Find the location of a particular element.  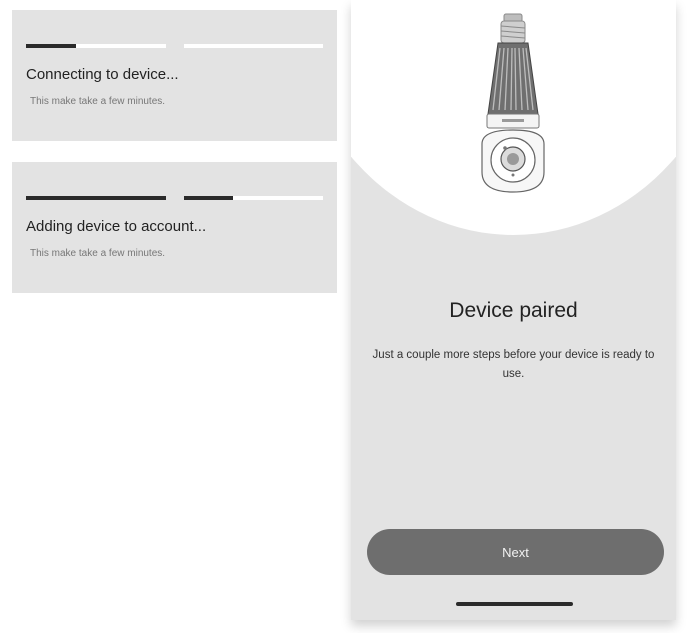

page-title: Device paired is located at coordinates (513, 310).